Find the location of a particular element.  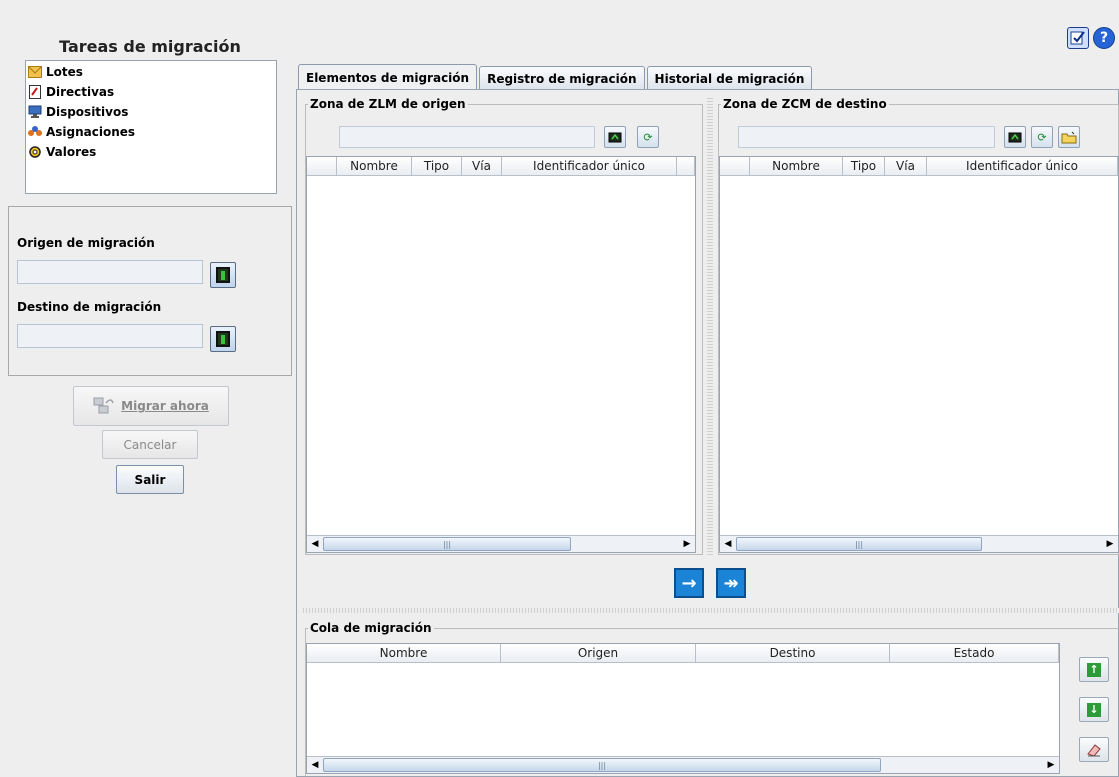

source-field is located at coordinates (110, 272).